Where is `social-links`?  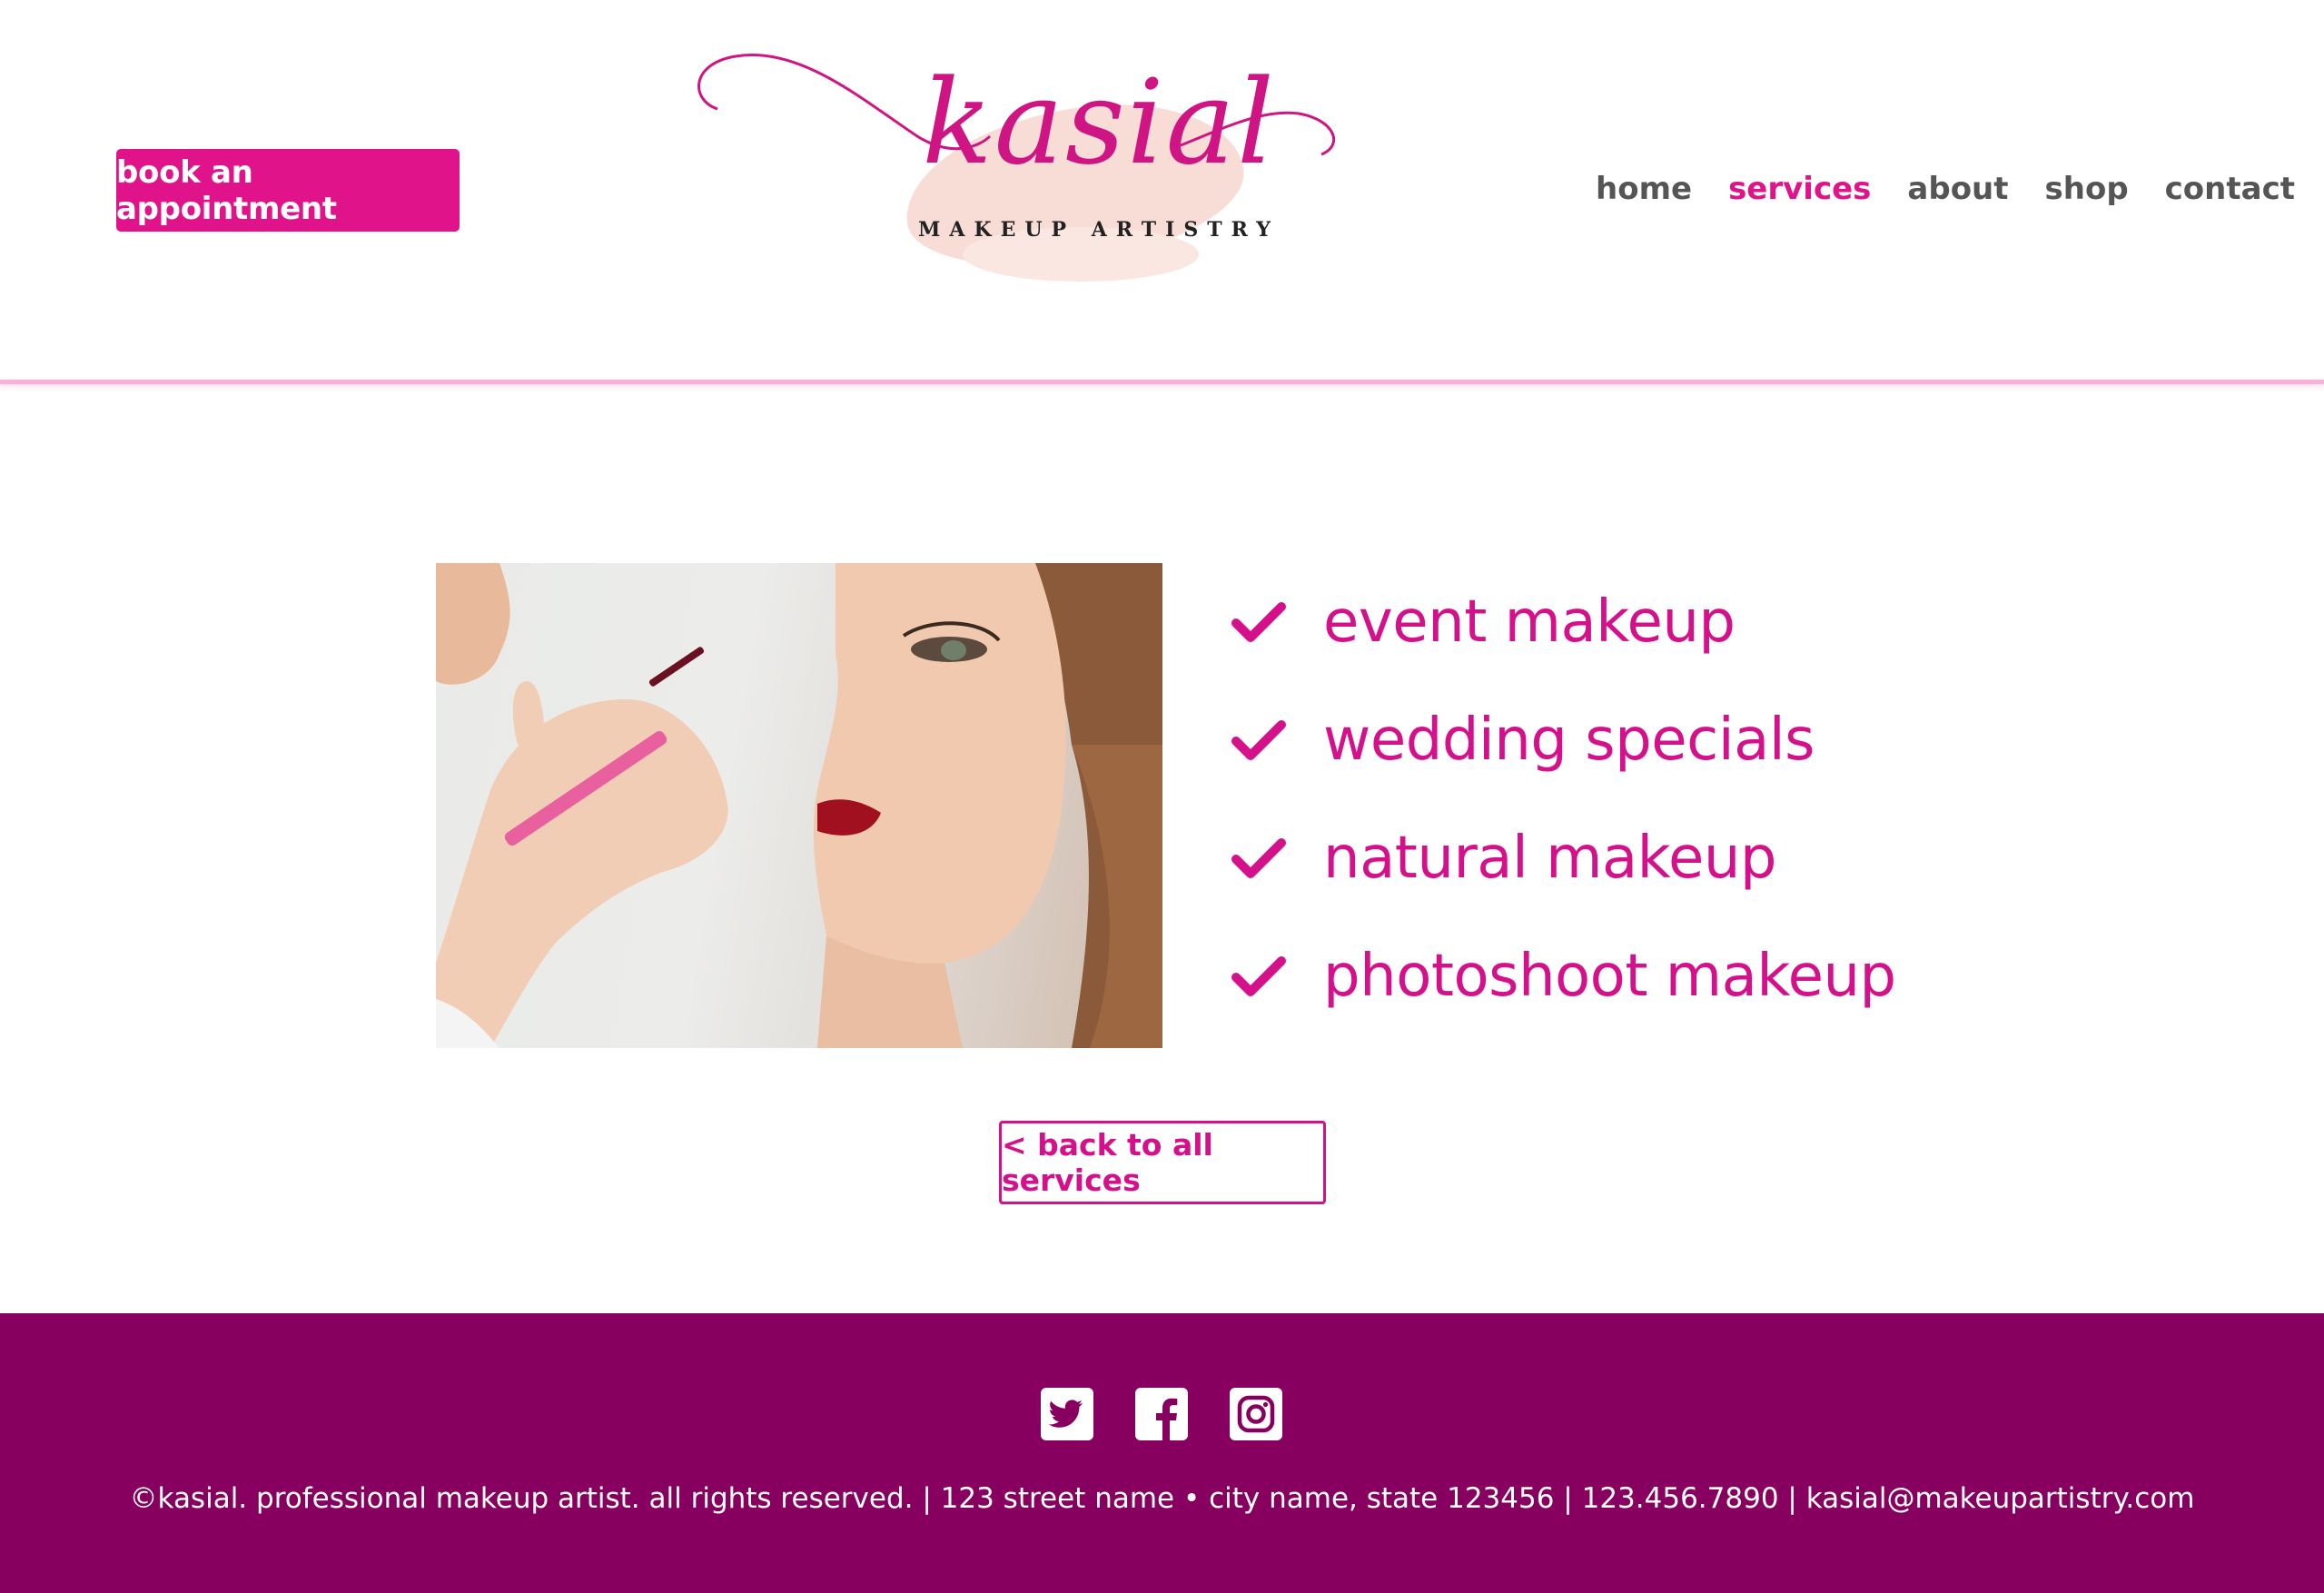
social-links is located at coordinates (1161, 1414).